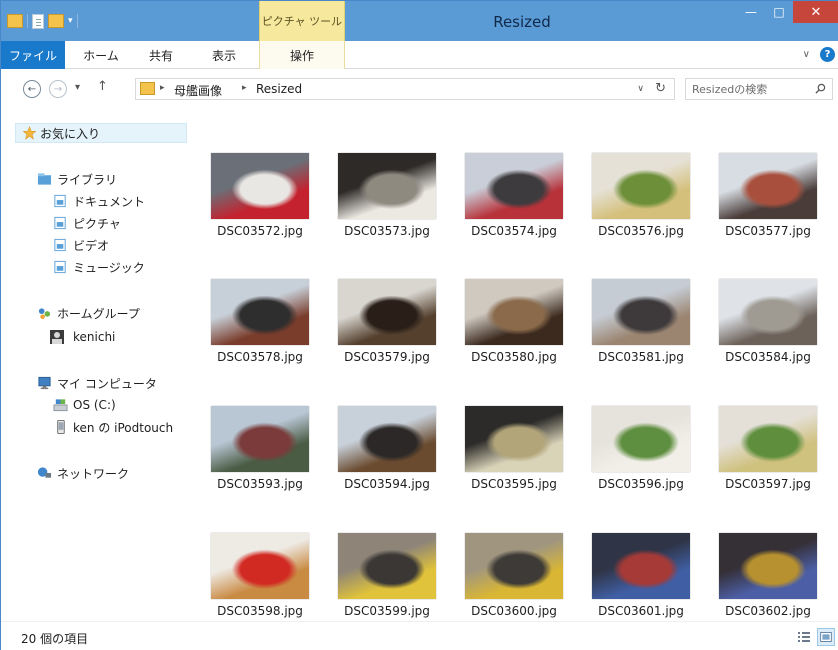 The height and width of the screenshot is (650, 838). Describe the element at coordinates (87, 179) in the screenshot. I see `sidebar-item-label: ライブラリ` at that location.